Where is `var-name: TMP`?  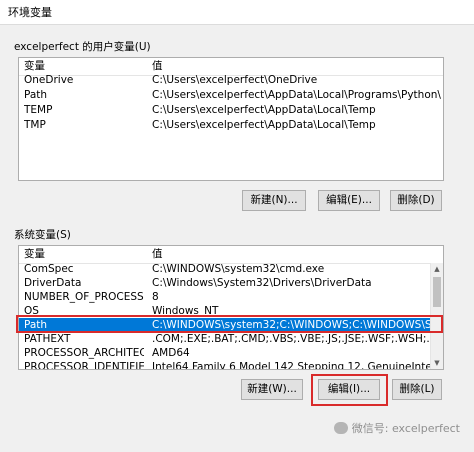
var-name: TMP is located at coordinates (35, 125).